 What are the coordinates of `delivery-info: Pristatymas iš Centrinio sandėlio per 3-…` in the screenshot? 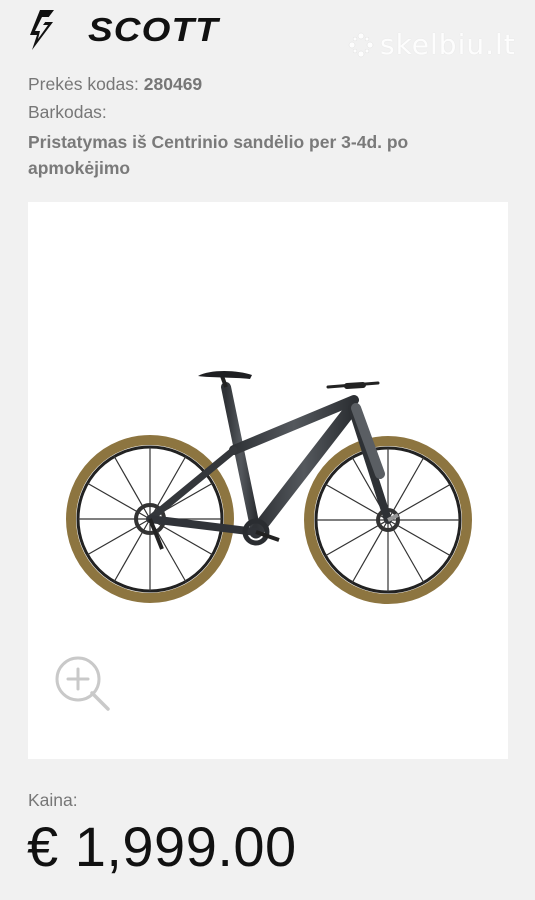 It's located at (218, 155).